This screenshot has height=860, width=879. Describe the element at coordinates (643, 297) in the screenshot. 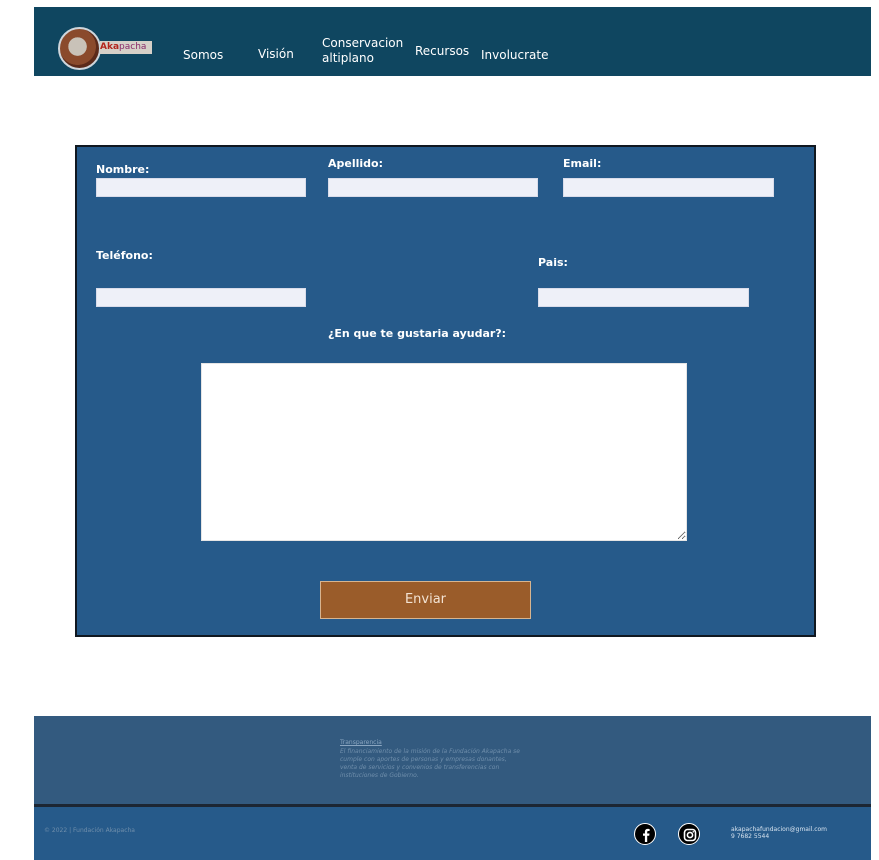

I see `pais-field` at that location.